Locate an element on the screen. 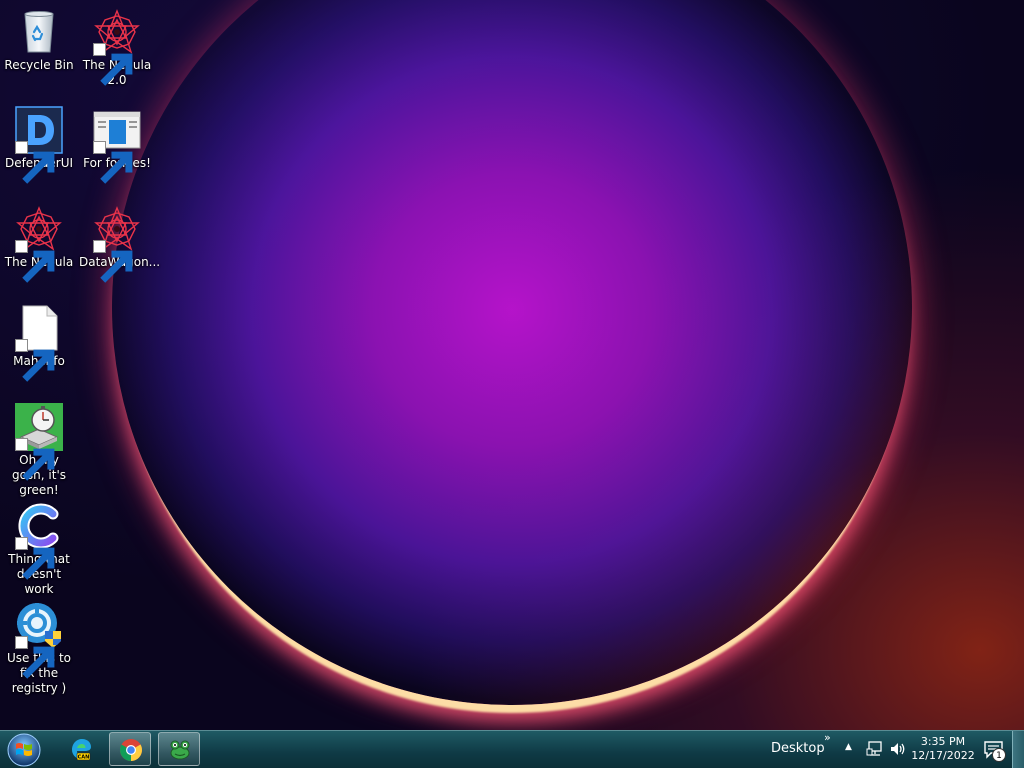 This screenshot has width=1024, height=772. taskbar-edge-can-button: CAN is located at coordinates (81, 749).